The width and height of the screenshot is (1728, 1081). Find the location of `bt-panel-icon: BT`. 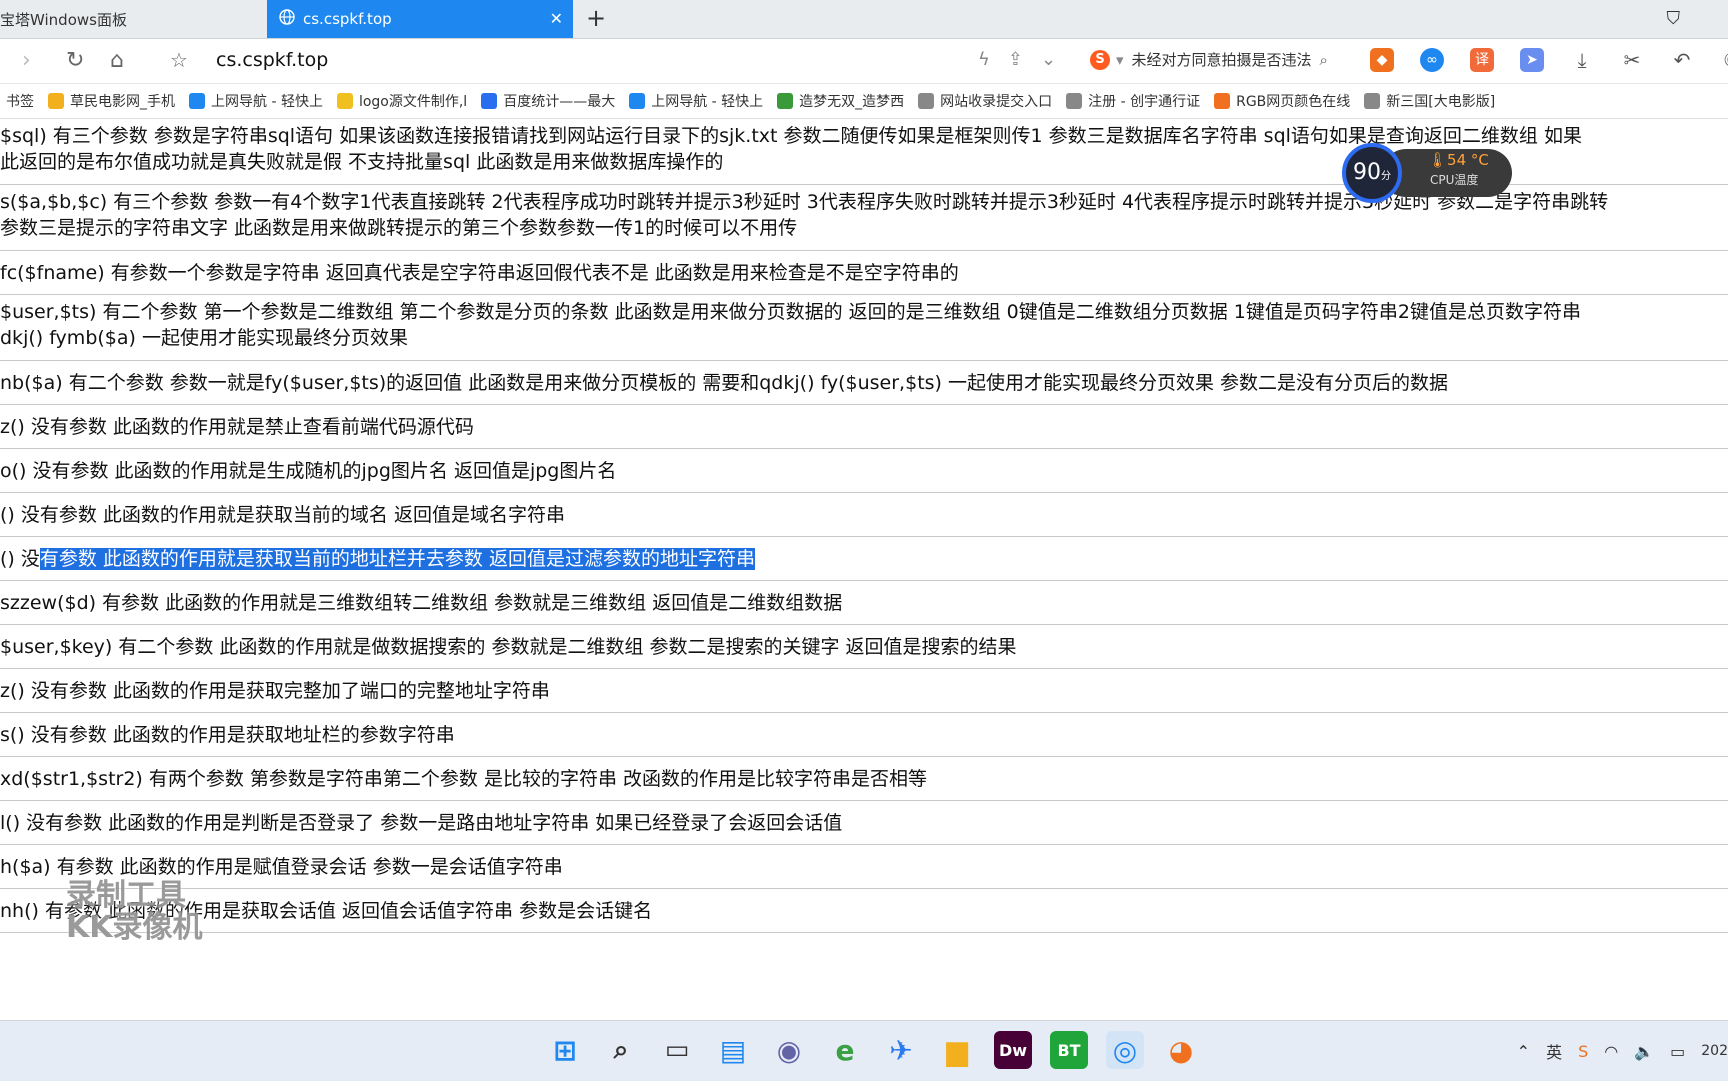

bt-panel-icon: BT is located at coordinates (1069, 1050).